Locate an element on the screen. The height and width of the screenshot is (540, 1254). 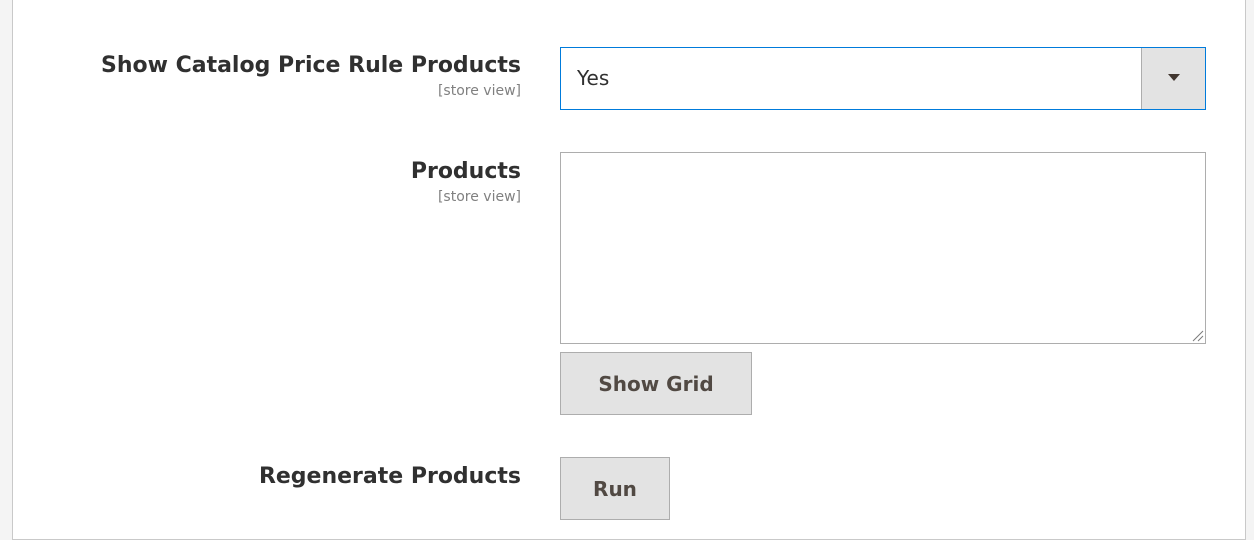
catalog-rule-select-value: Yes is located at coordinates (593, 78).